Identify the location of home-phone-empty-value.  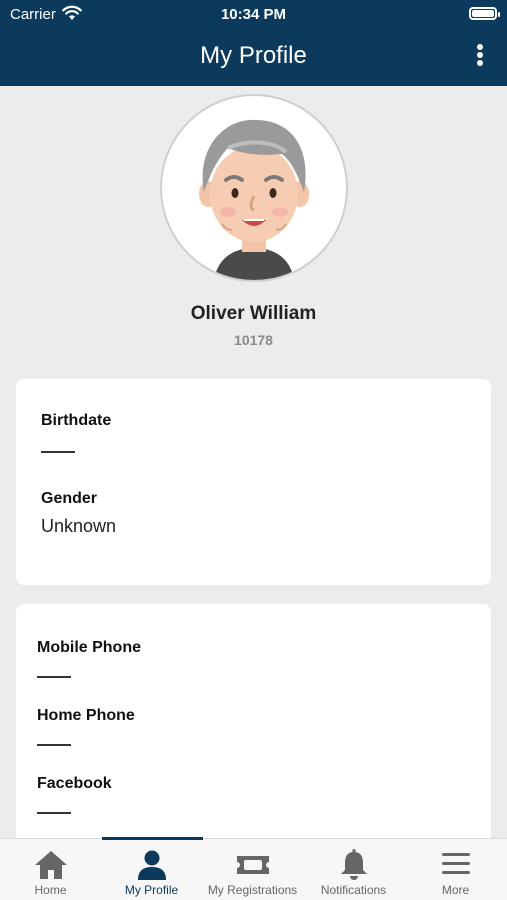
(54, 745).